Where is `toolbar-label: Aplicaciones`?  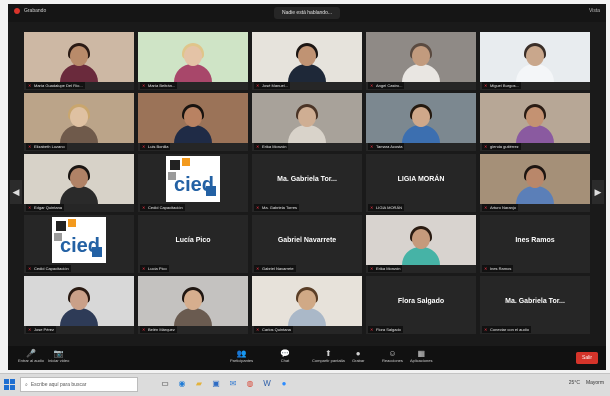 toolbar-label: Aplicaciones is located at coordinates (421, 360).